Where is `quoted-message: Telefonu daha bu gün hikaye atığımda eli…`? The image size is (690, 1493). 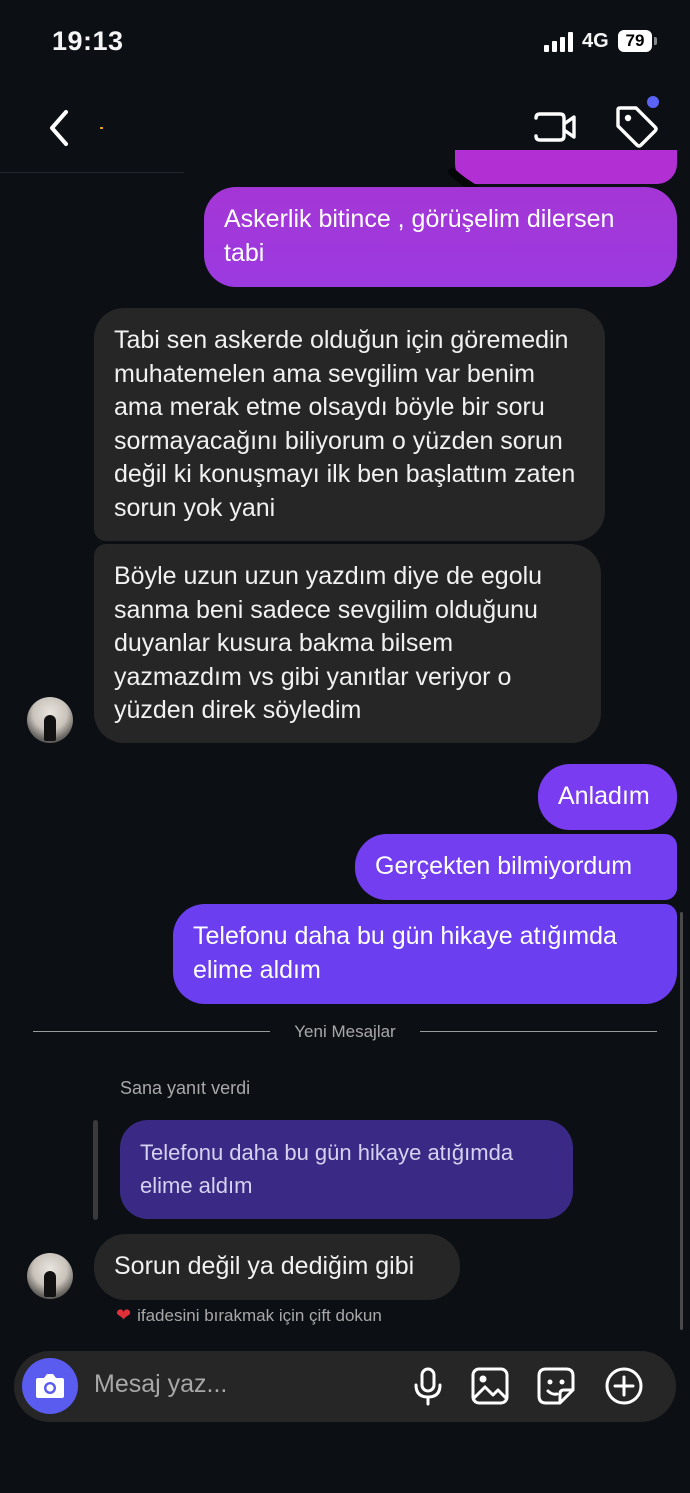 quoted-message: Telefonu daha bu gün hikaye atığımda eli… is located at coordinates (346, 1169).